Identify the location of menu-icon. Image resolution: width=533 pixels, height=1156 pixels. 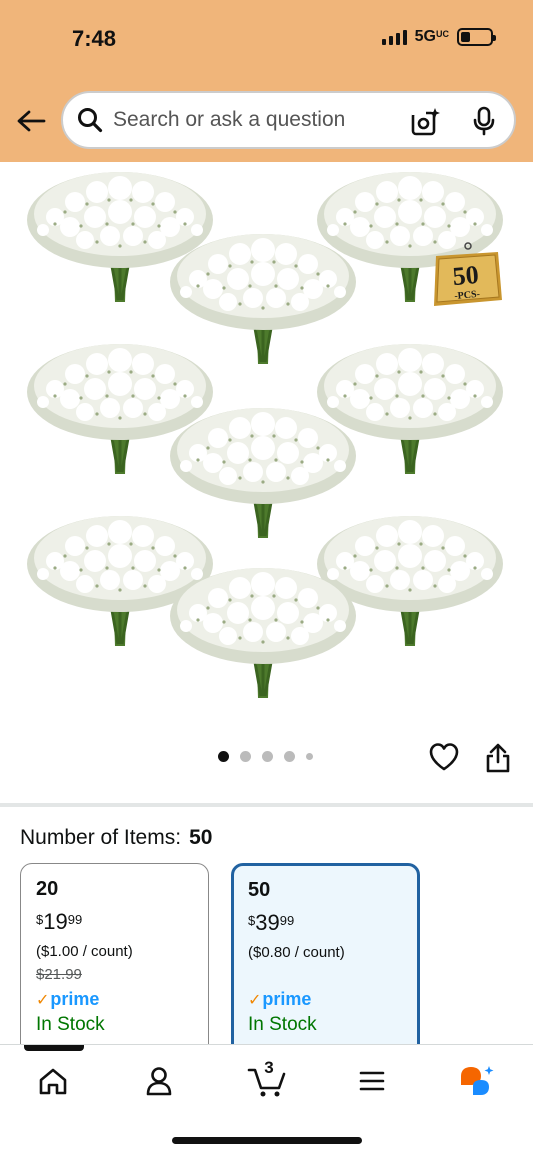
(372, 1081).